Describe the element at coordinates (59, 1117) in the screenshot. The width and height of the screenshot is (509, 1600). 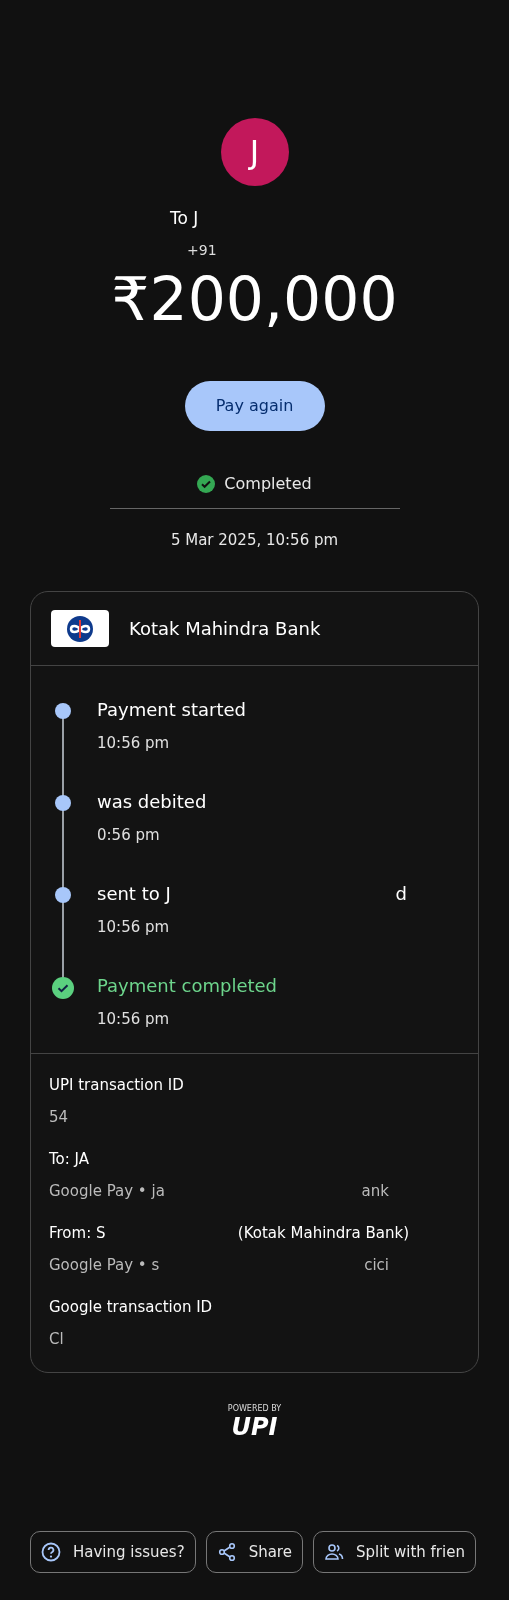
I see `detail-value: 54` at that location.